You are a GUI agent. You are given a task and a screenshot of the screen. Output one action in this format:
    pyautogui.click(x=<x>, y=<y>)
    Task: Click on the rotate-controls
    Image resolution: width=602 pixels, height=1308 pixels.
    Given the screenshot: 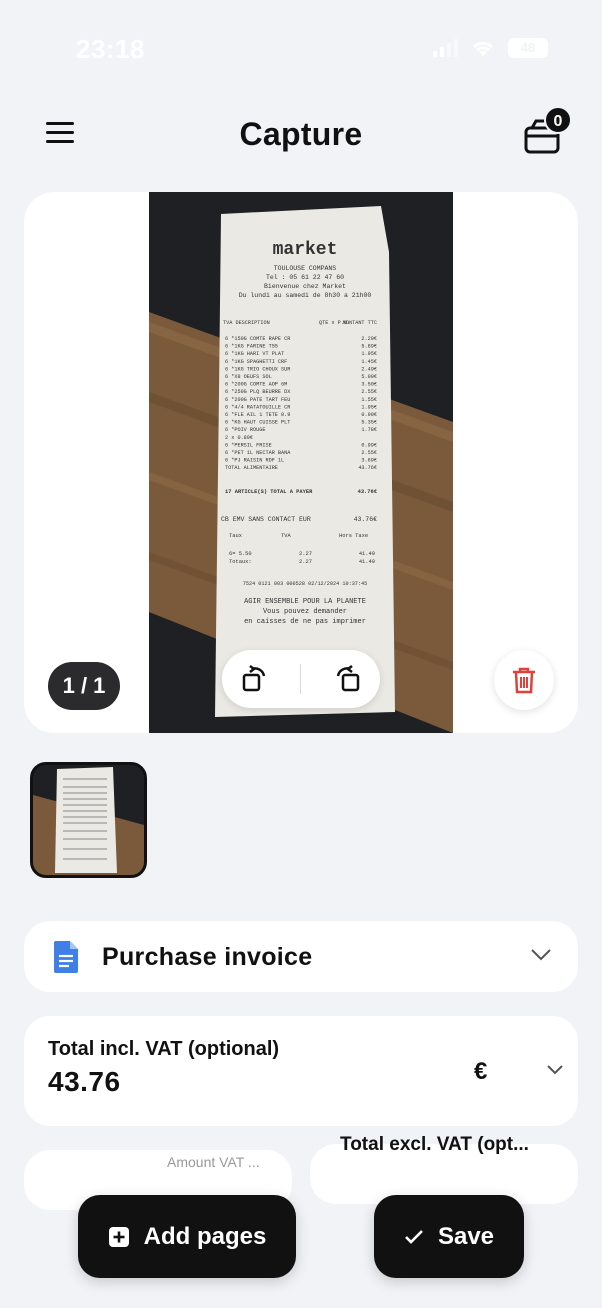 What is the action you would take?
    pyautogui.click(x=301, y=679)
    